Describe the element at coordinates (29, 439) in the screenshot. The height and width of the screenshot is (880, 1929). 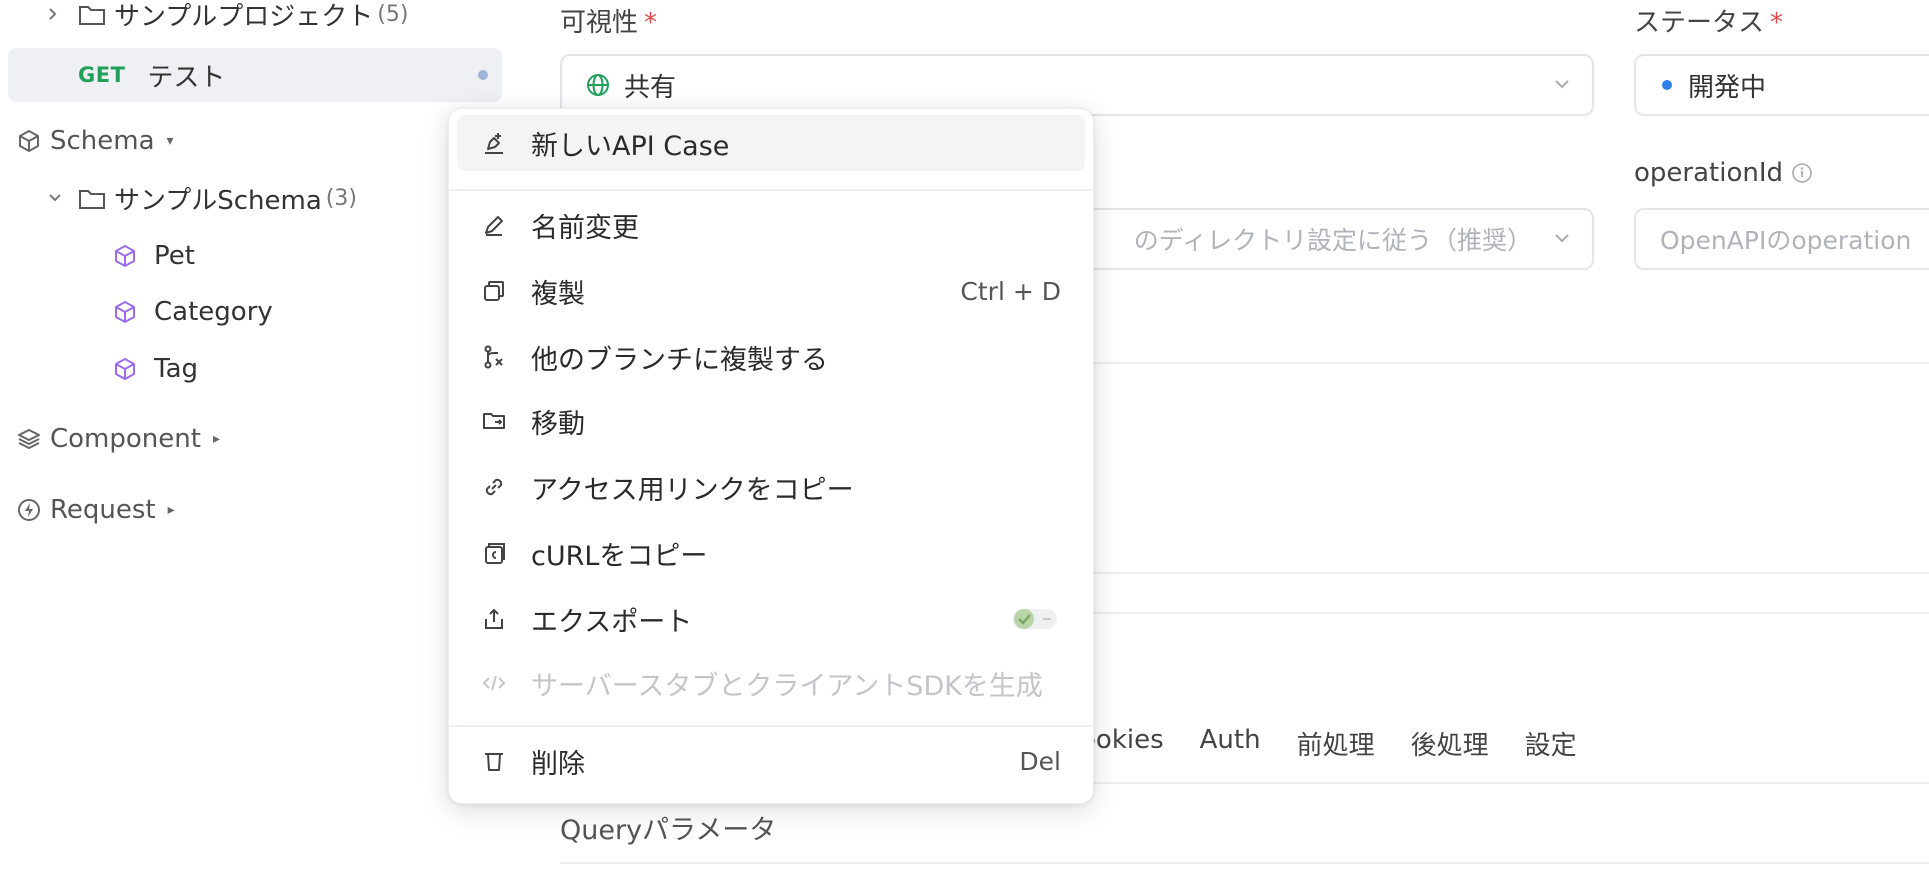
I see `layers-icon` at that location.